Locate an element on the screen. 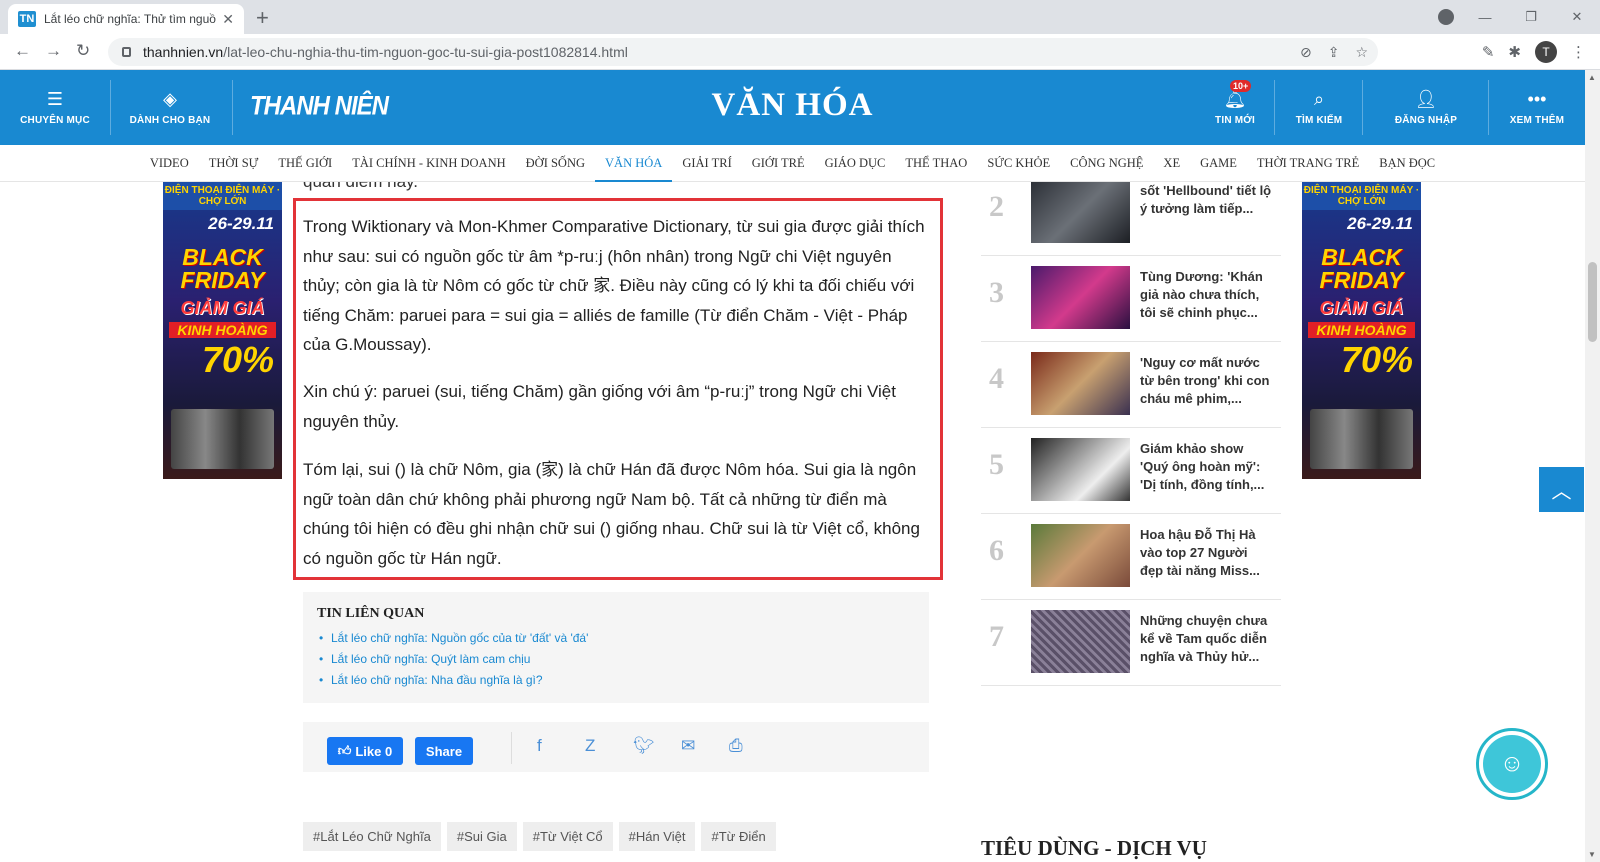  category-item: CÔNG NGHỆ is located at coordinates (1106, 163).